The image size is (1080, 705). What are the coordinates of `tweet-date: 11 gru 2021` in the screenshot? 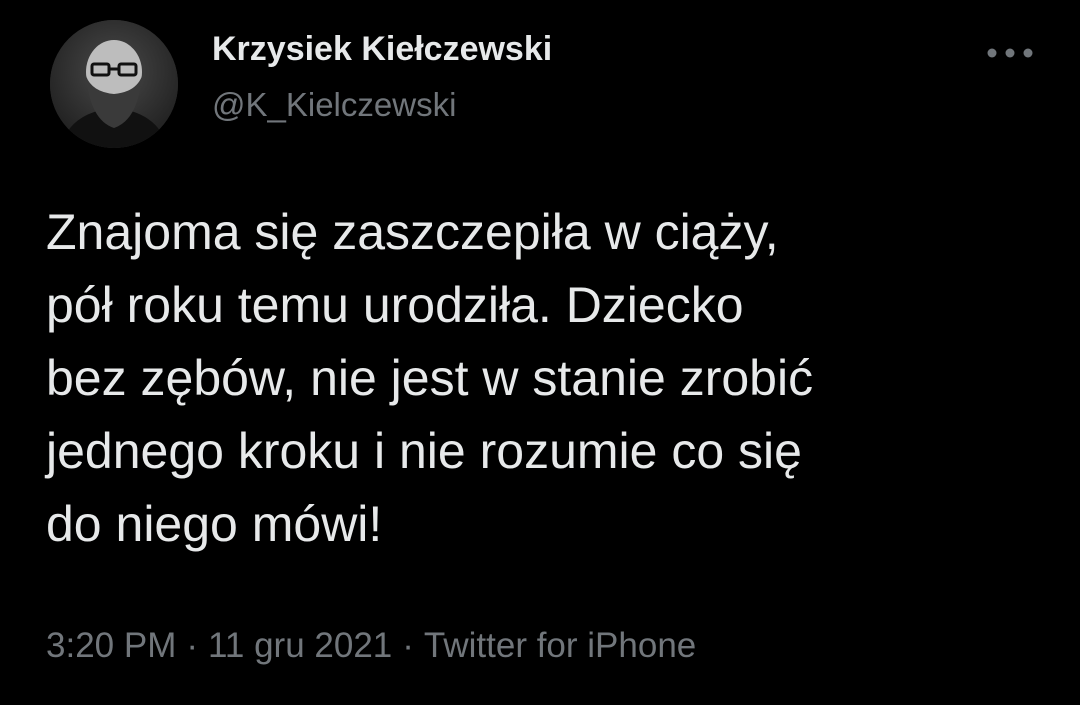 It's located at (300, 645).